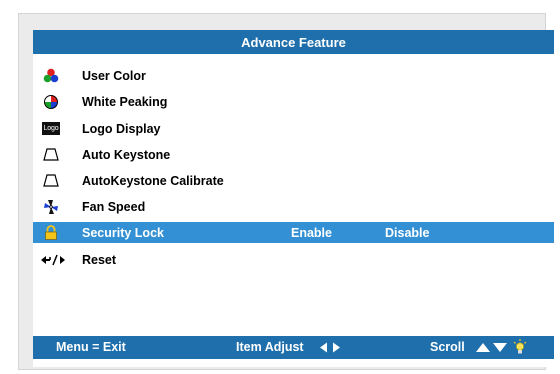 The height and width of the screenshot is (374, 560). What do you see at coordinates (293, 42) in the screenshot?
I see `menu-title: Advance Feature` at bounding box center [293, 42].